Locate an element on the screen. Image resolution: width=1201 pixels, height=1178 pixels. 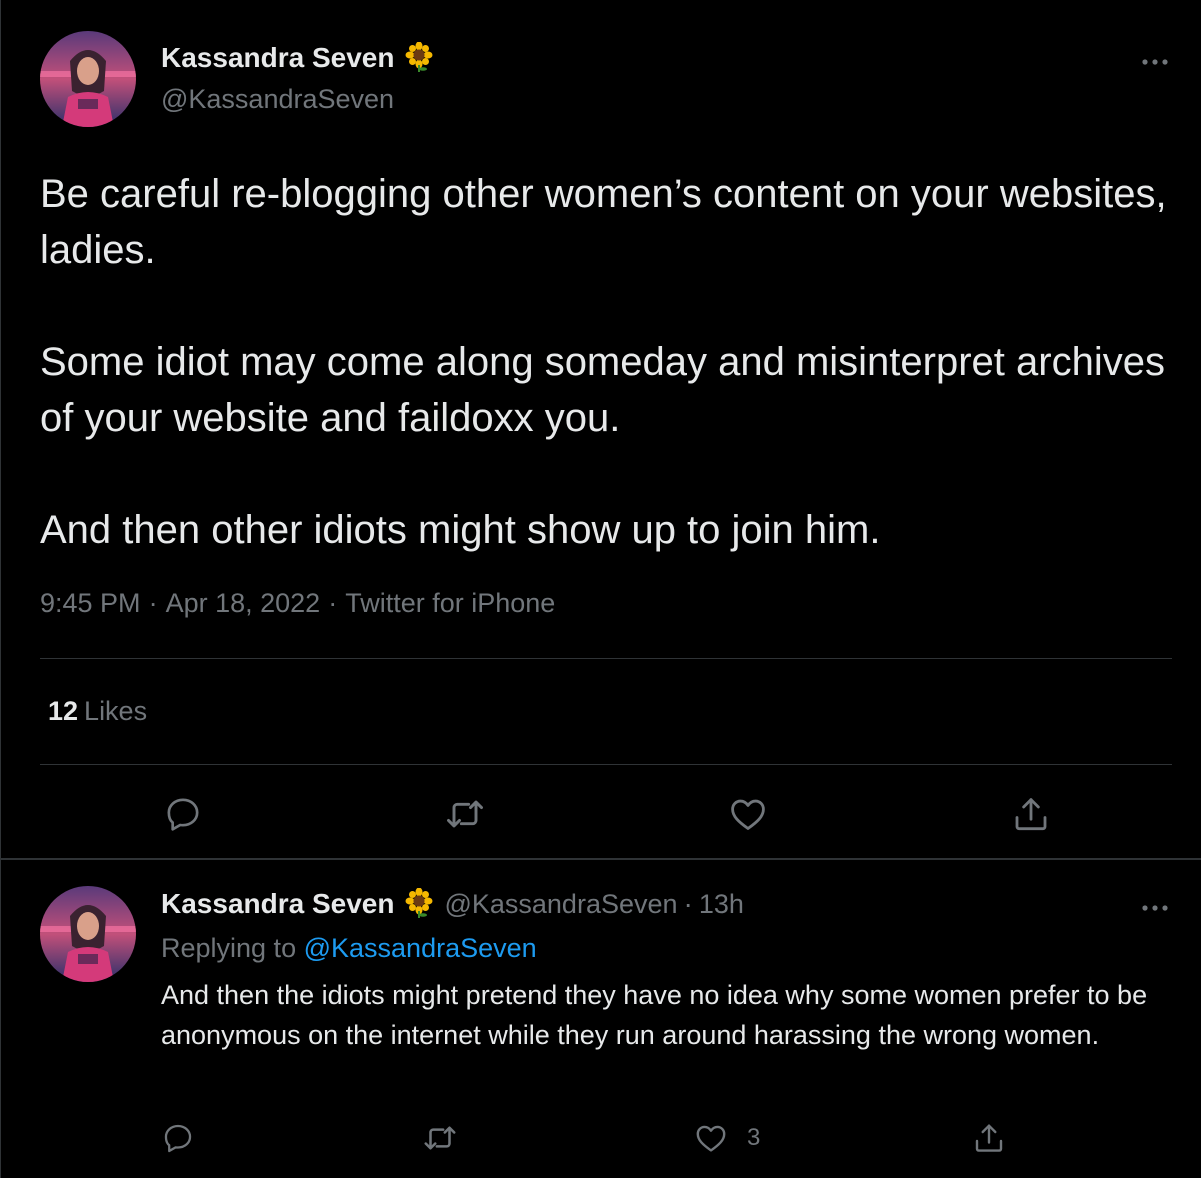
replying-to-mention: @KassandraSeven is located at coordinates (420, 948).